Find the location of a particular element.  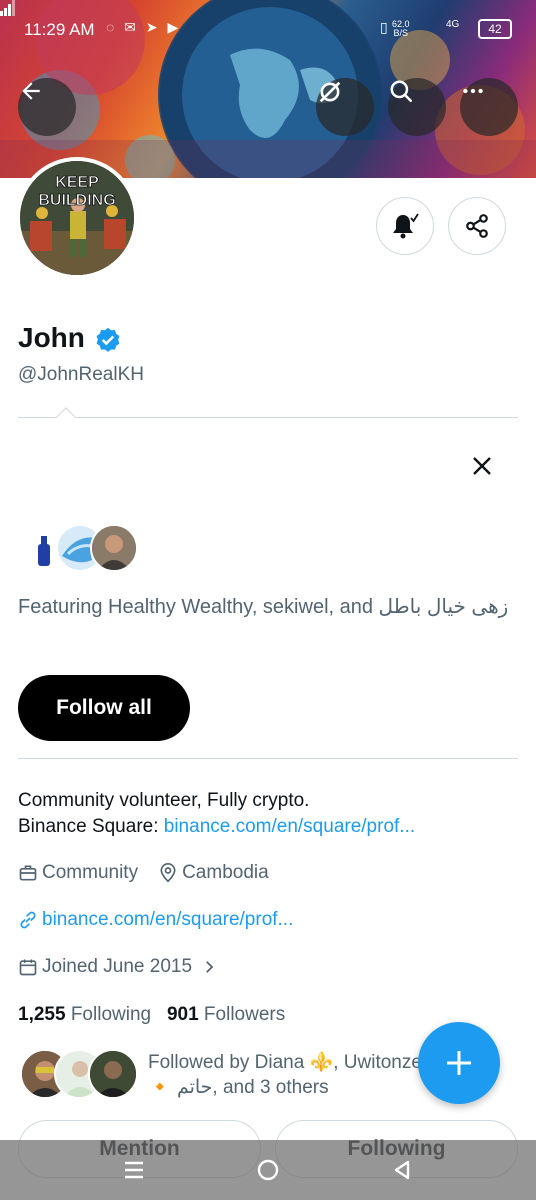

menu-lines-icon is located at coordinates (134, 1170).